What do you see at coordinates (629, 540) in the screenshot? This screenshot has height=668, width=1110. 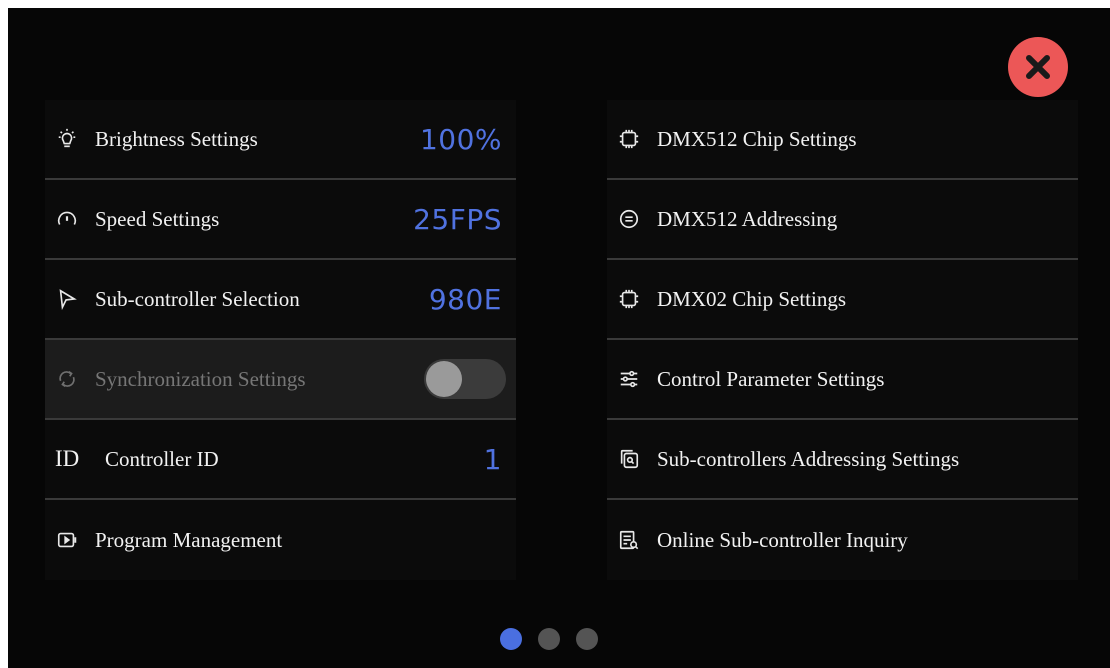 I see `list-search-icon` at bounding box center [629, 540].